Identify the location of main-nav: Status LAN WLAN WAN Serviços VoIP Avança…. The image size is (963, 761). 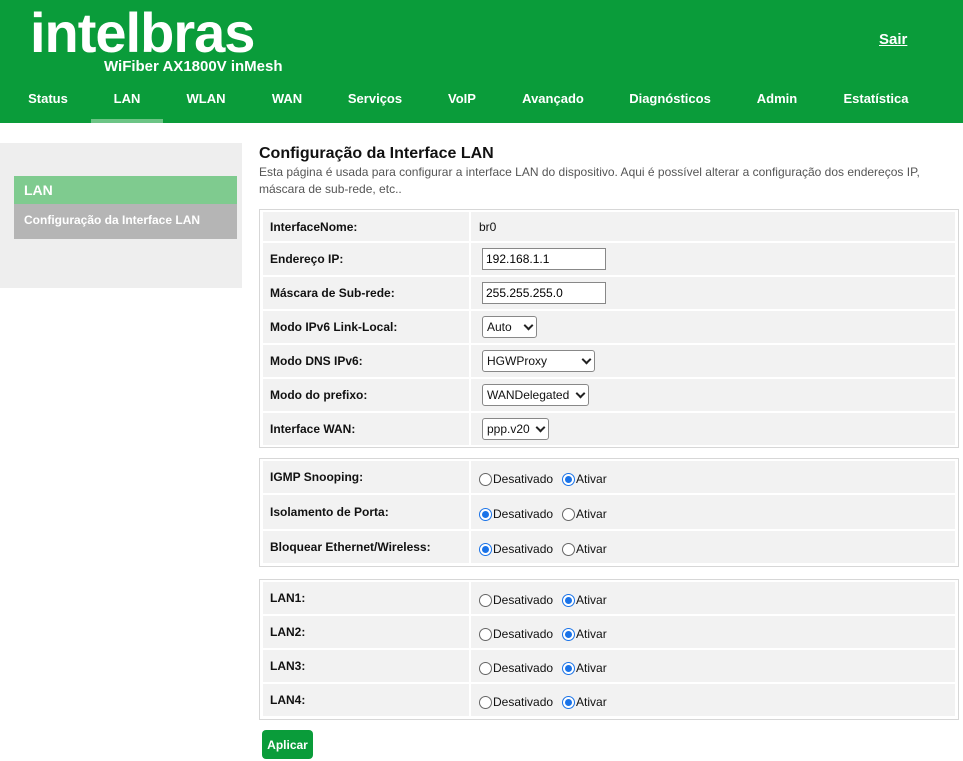
(481, 103).